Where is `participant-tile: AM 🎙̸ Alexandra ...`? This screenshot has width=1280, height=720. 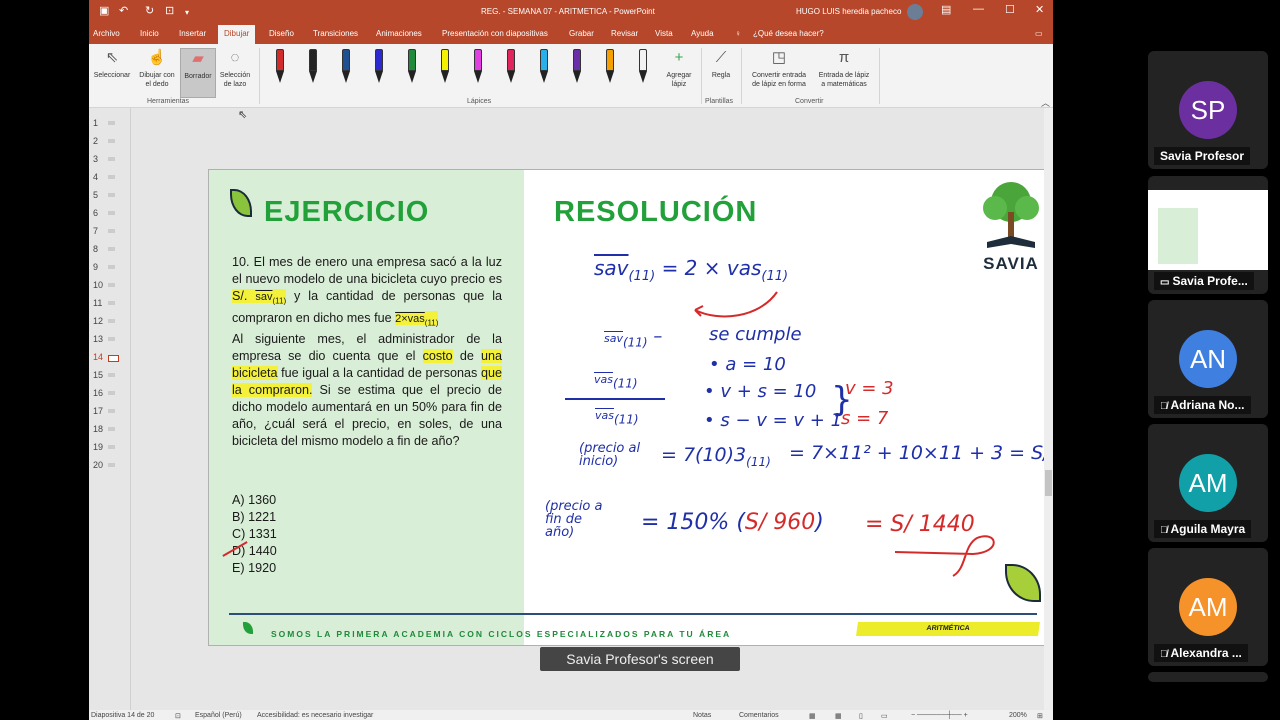
participant-tile: AM 🎙̸ Alexandra ... is located at coordinates (1208, 607).